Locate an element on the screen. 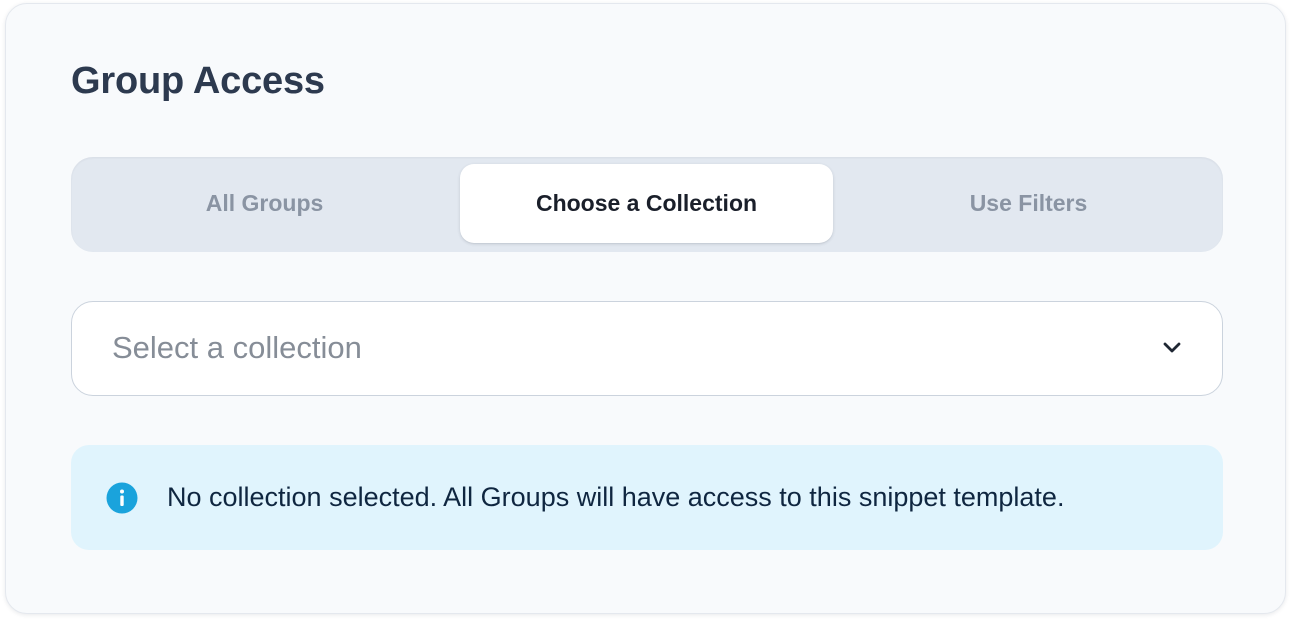 The height and width of the screenshot is (622, 1292). tab-use-filters: Use Filters is located at coordinates (1028, 203).